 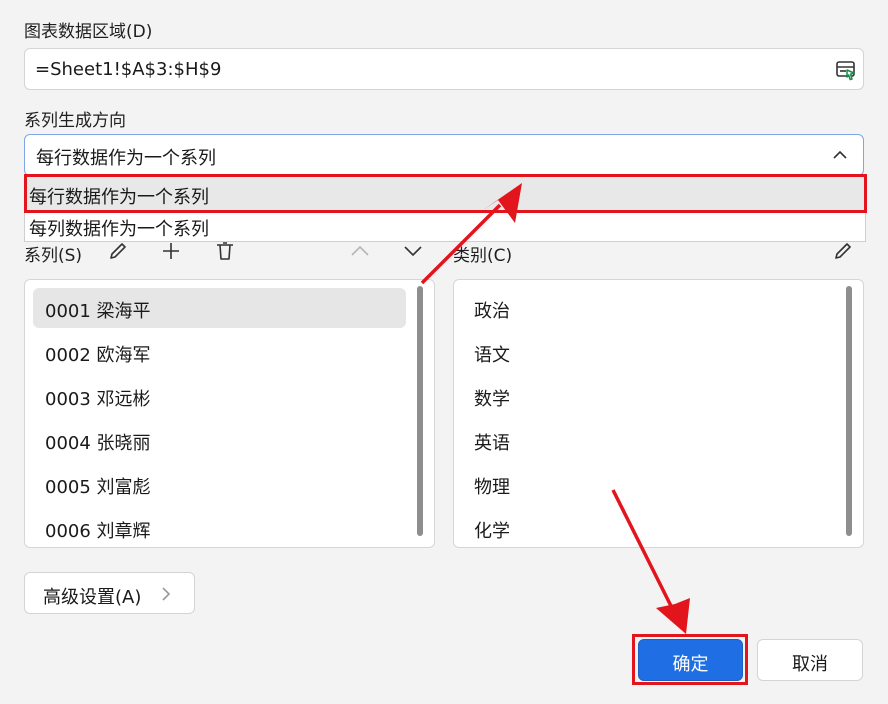 What do you see at coordinates (849, 411) in the screenshot?
I see `category-scrollbar` at bounding box center [849, 411].